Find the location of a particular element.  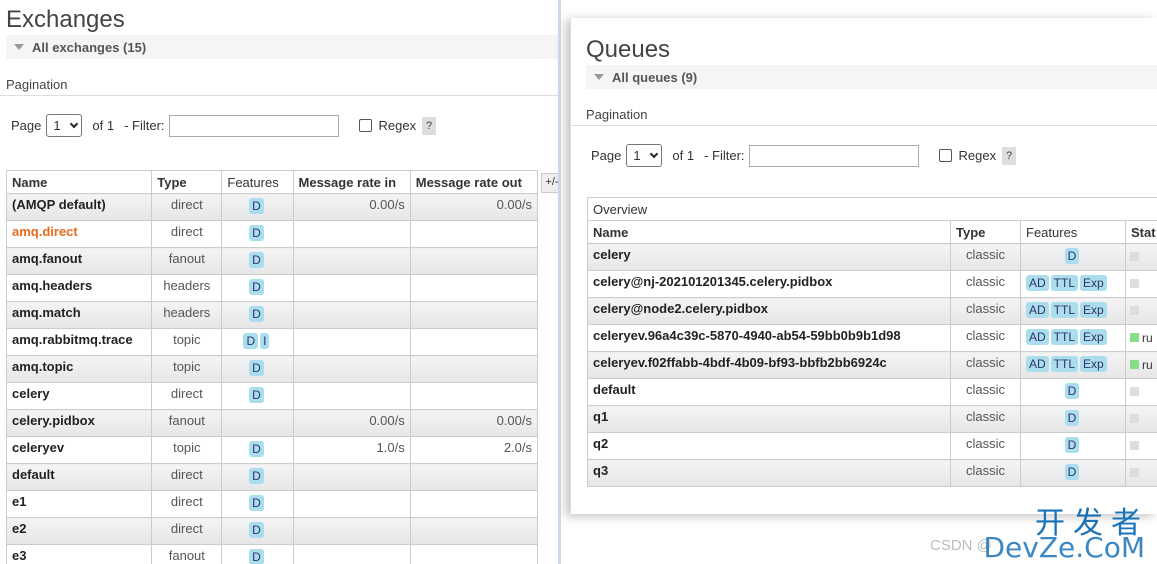

table-row: amq.rabbitmq.trace topic D I is located at coordinates (272, 342).